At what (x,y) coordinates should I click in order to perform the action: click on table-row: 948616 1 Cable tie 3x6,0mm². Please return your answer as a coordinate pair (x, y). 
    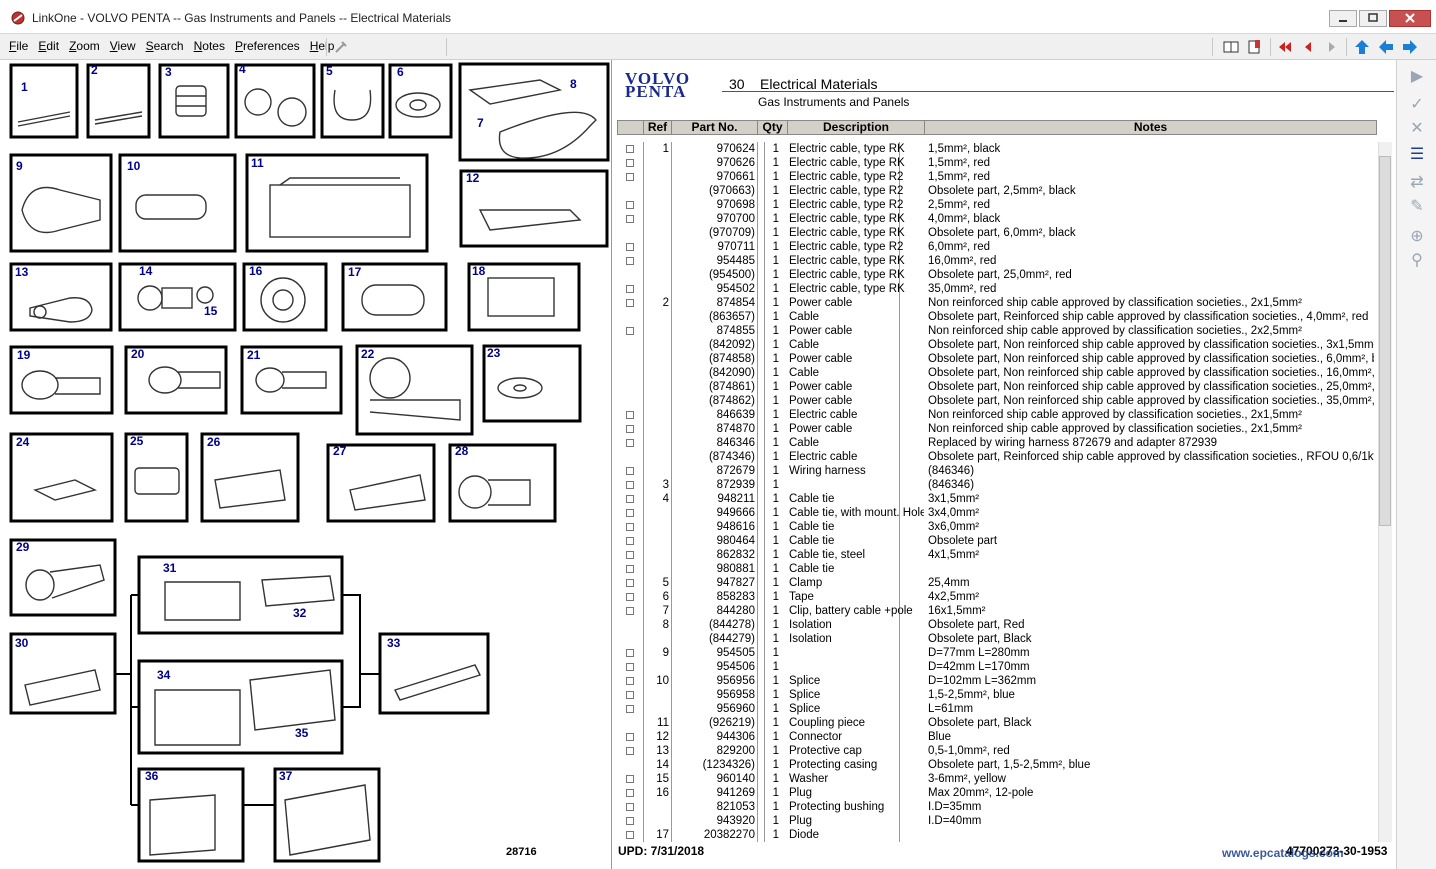
    Looking at the image, I should click on (997, 527).